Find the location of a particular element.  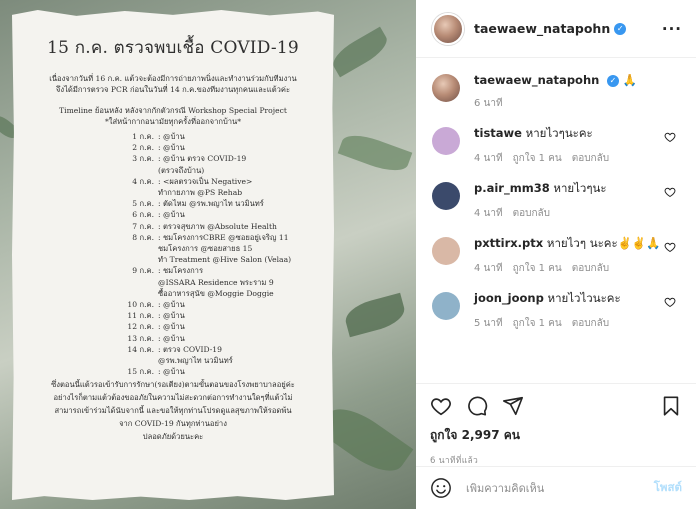

timeline-text: : @บ้าน ตรวจ COVID-19 is located at coordinates (202, 159).